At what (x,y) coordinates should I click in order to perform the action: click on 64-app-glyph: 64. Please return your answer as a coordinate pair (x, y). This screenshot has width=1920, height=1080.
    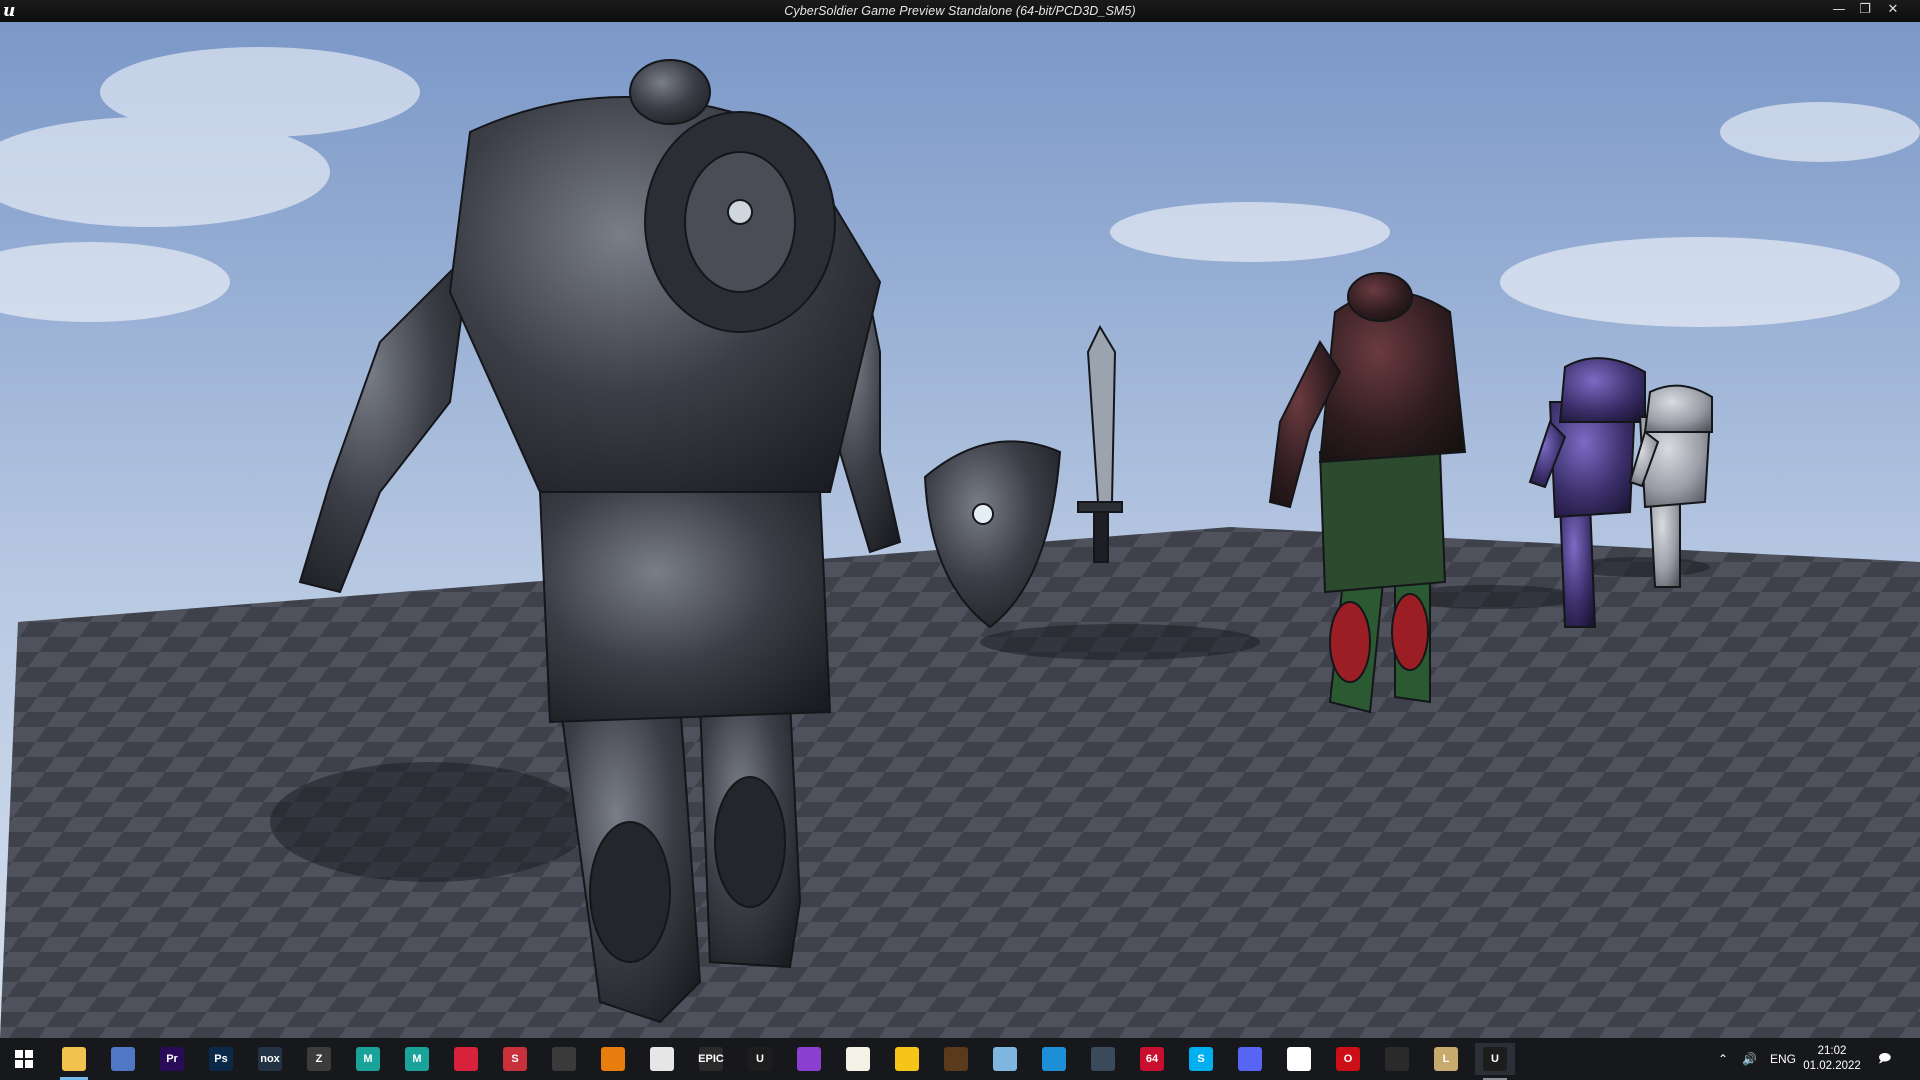
    Looking at the image, I should click on (1152, 1059).